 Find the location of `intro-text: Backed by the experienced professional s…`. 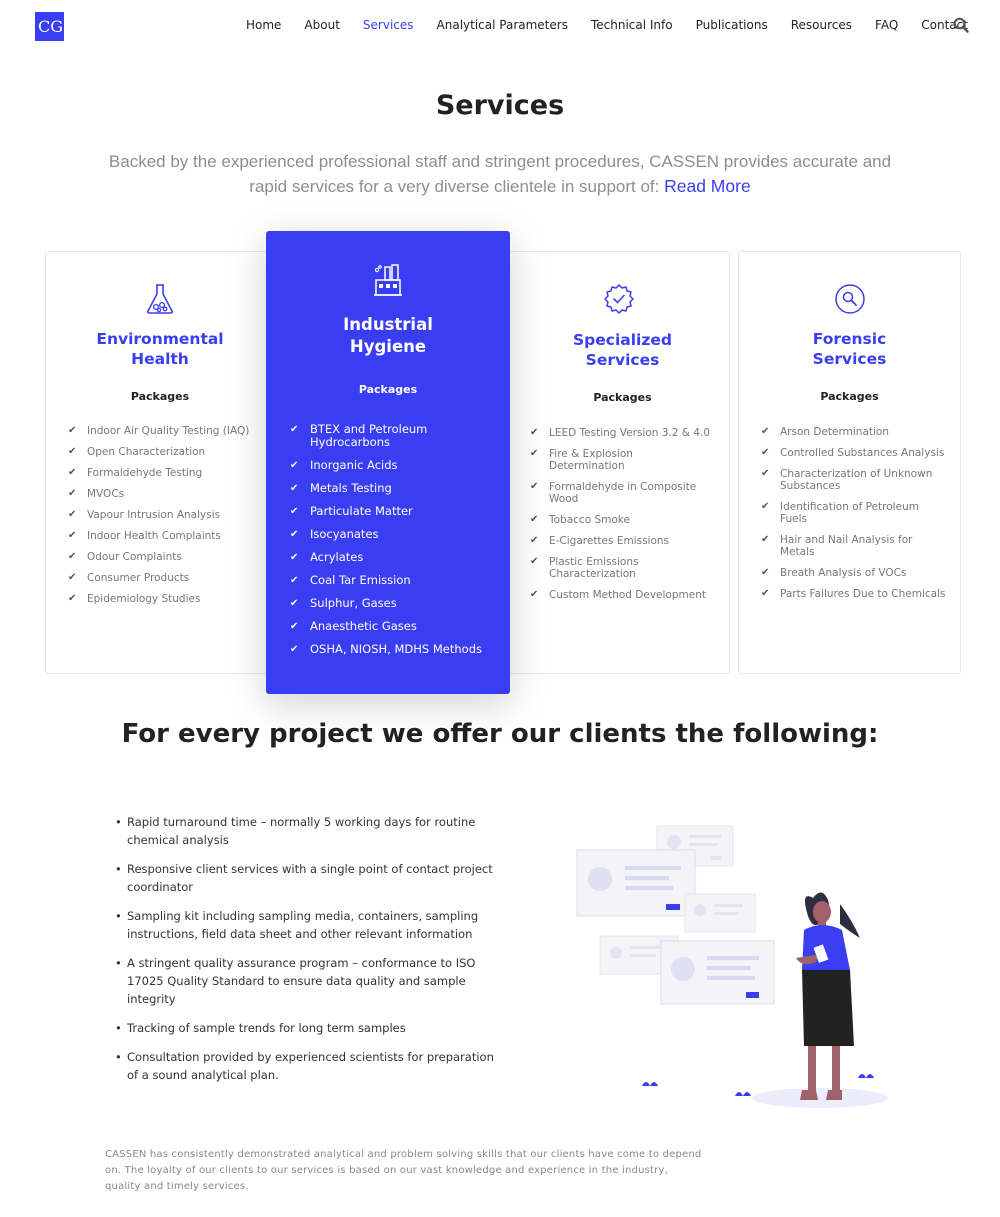

intro-text: Backed by the experienced professional s… is located at coordinates (500, 174).